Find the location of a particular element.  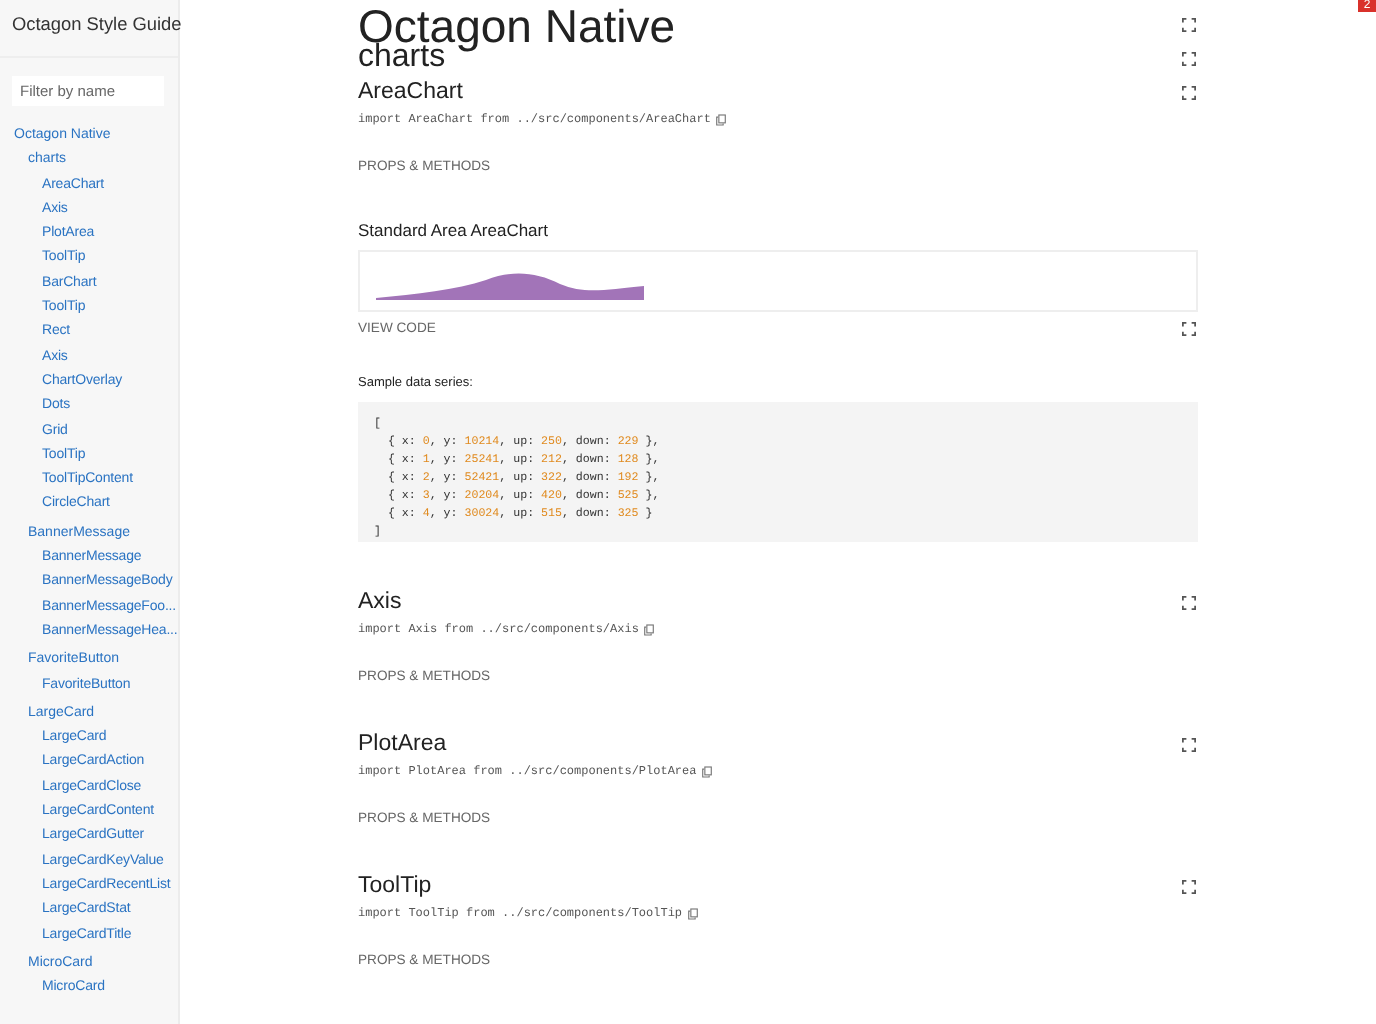

component-title: AreaChart is located at coordinates (410, 92).